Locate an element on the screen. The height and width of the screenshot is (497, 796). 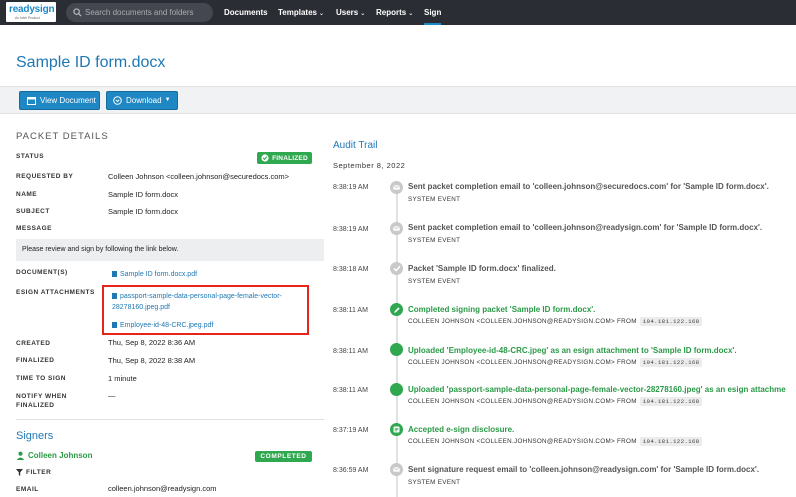
audit-trail-title: Audit Trail is located at coordinates (355, 145).